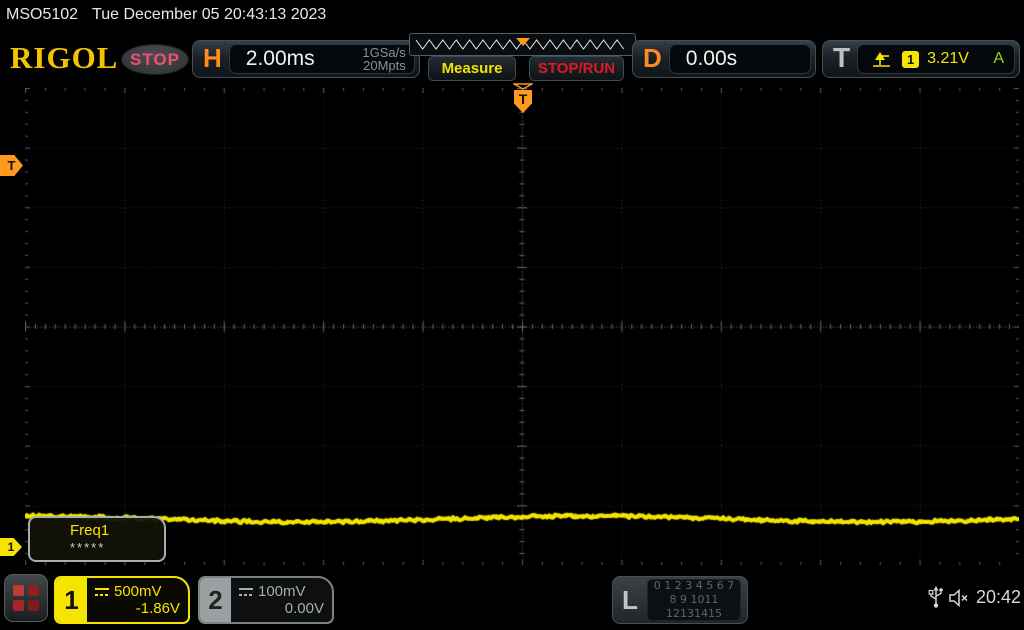 The height and width of the screenshot is (630, 1024). I want to click on run-state-badge: STOP, so click(155, 59).